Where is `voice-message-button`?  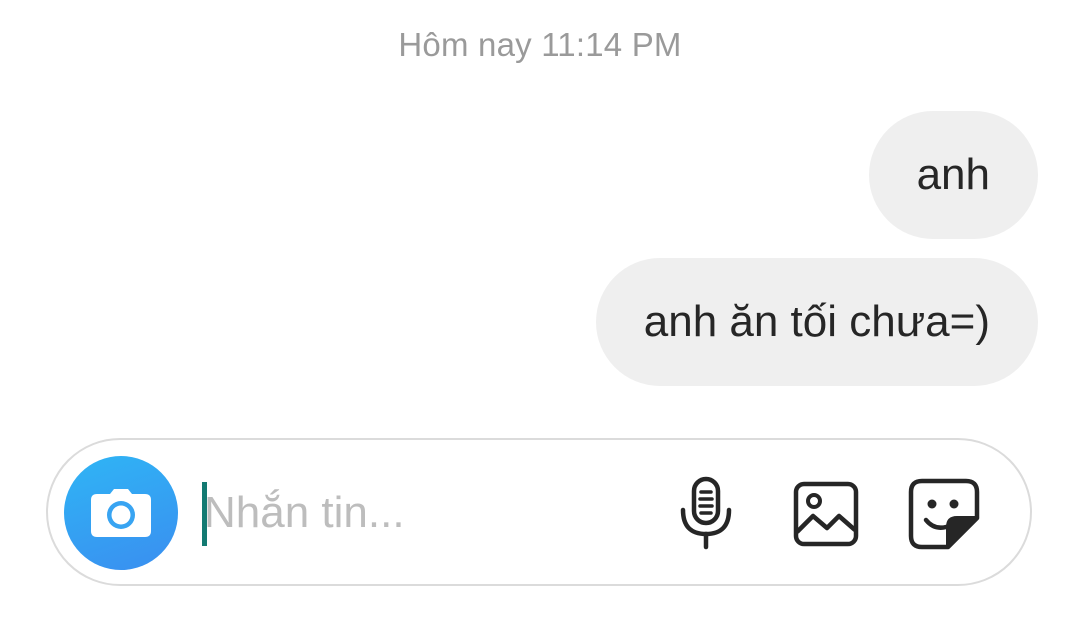
voice-message-button is located at coordinates (706, 514).